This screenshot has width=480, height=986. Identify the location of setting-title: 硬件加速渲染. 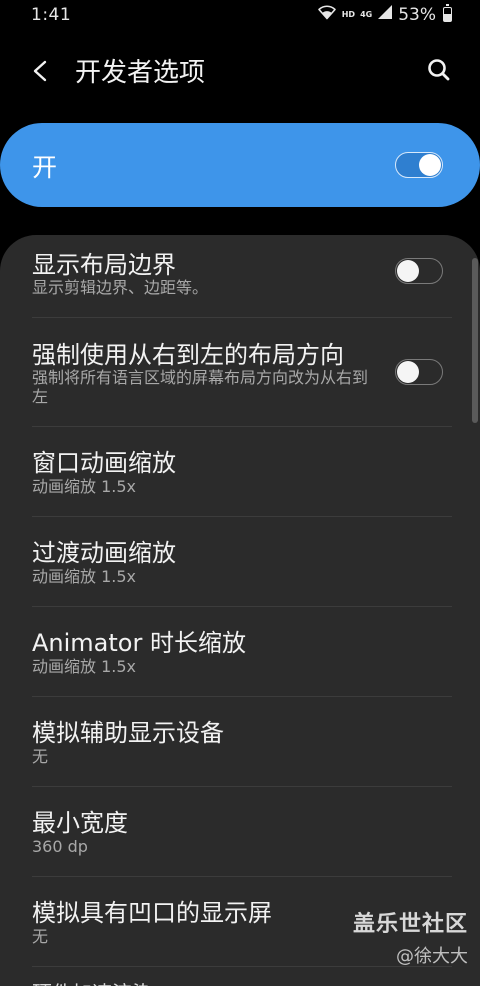
(92, 981).